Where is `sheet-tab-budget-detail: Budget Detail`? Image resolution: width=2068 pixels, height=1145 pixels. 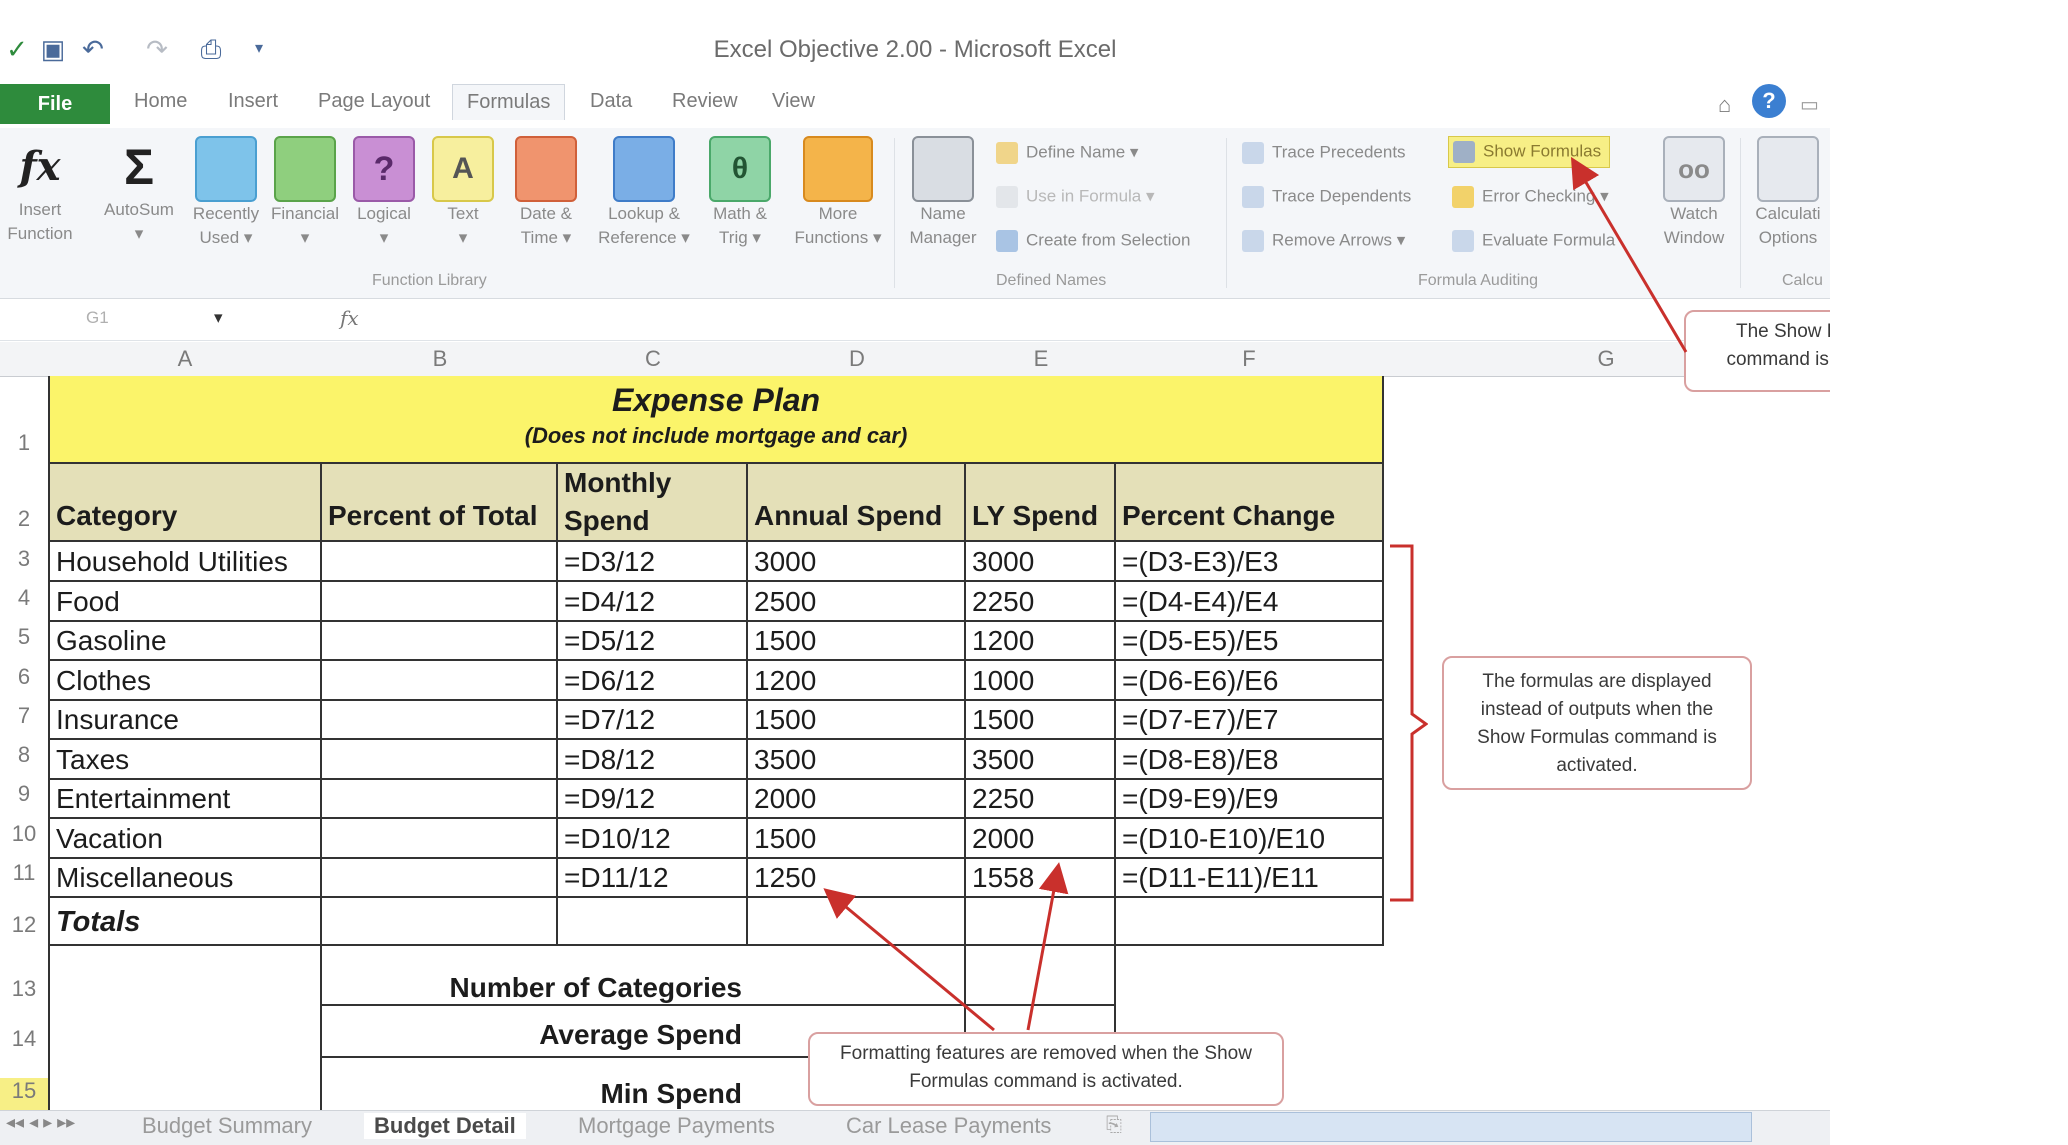 sheet-tab-budget-detail: Budget Detail is located at coordinates (445, 1126).